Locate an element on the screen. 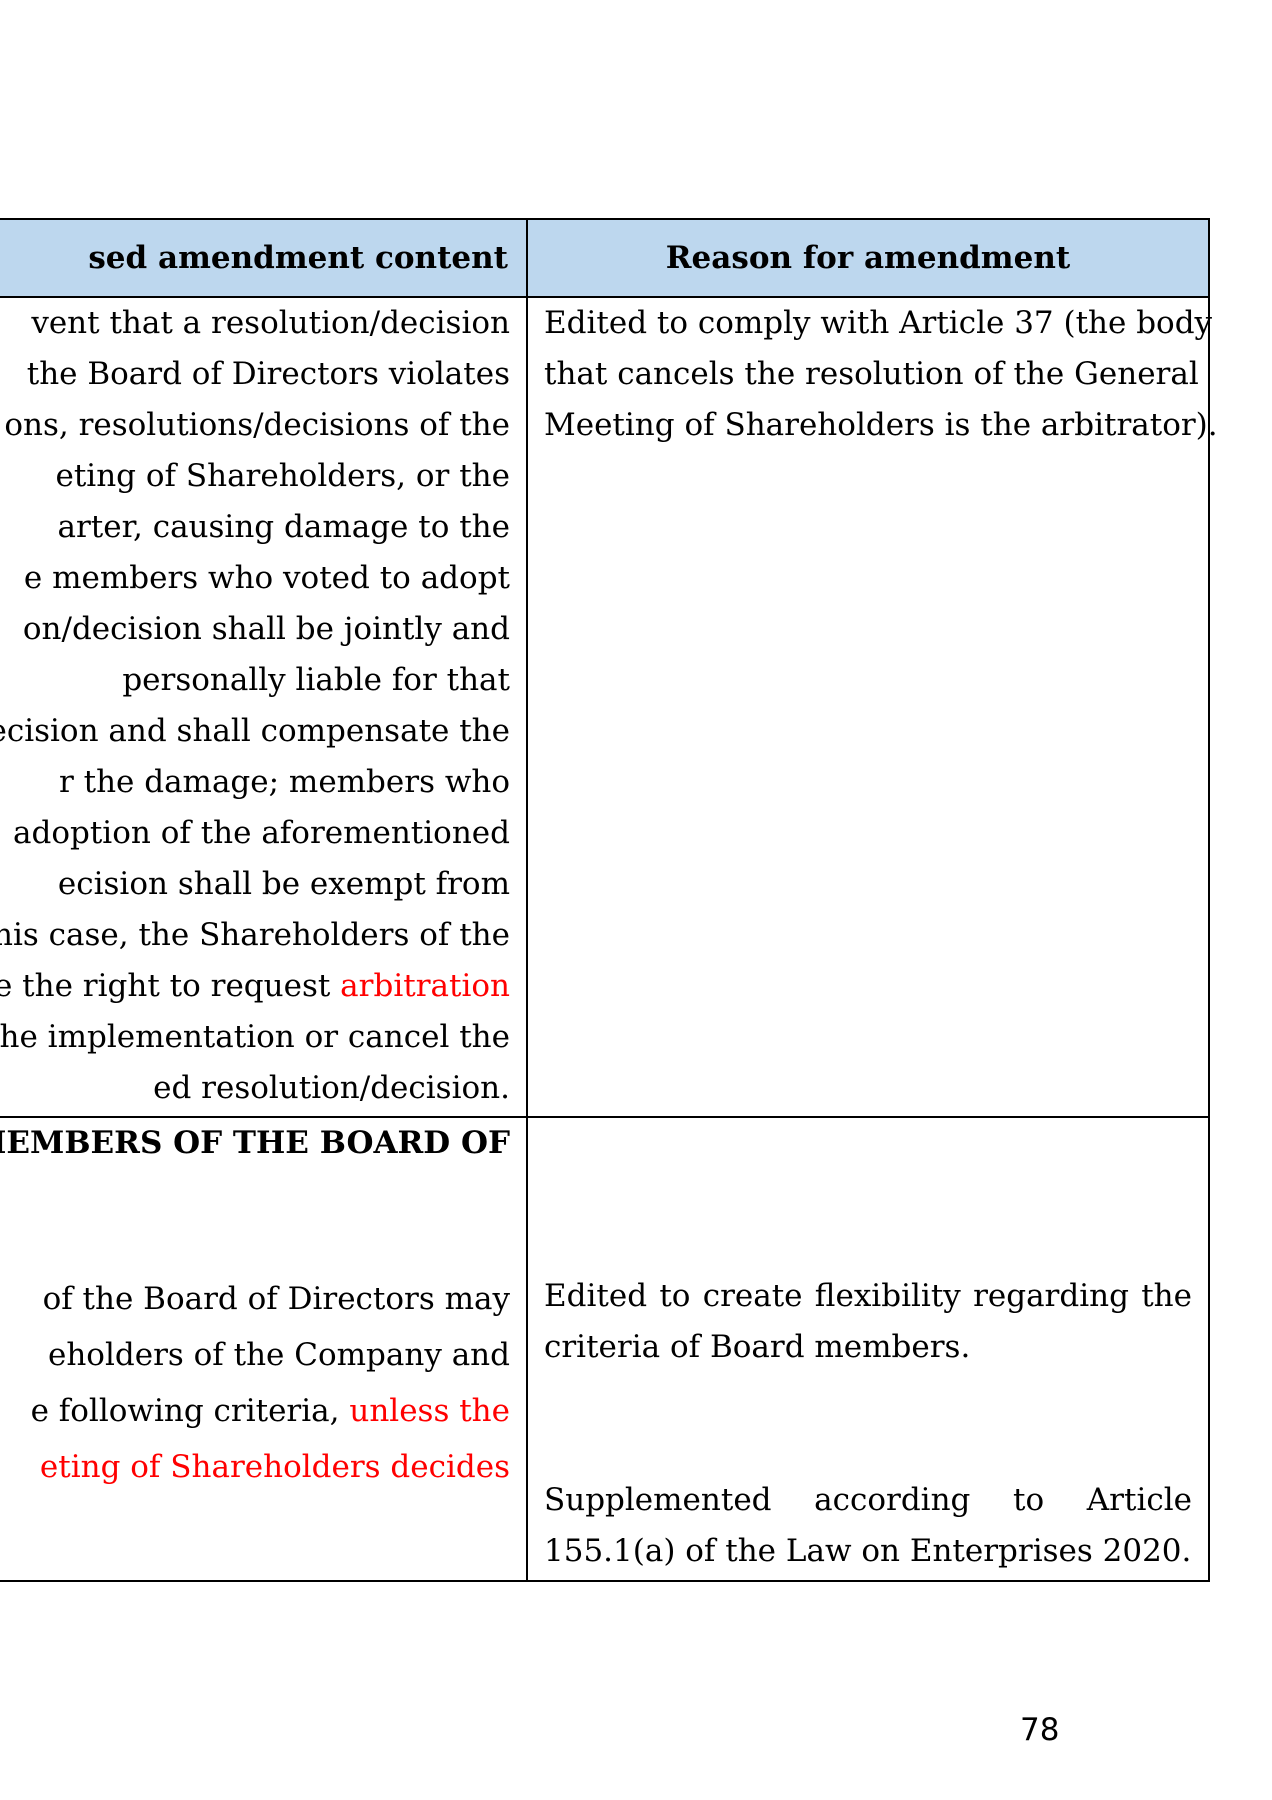 The width and height of the screenshot is (1272, 1800). text-line: r the damage; members who is located at coordinates (284, 782).